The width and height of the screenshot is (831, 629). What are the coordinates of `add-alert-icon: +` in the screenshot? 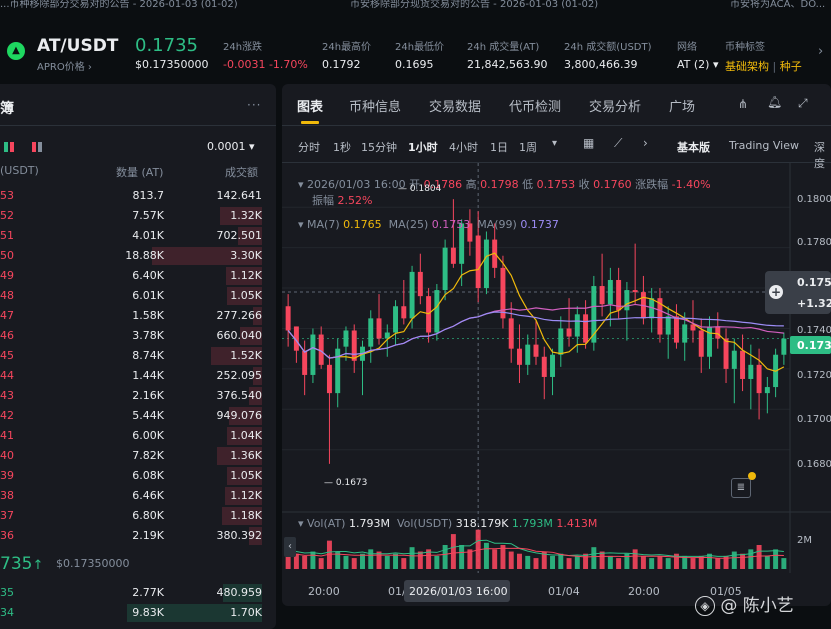 It's located at (776, 292).